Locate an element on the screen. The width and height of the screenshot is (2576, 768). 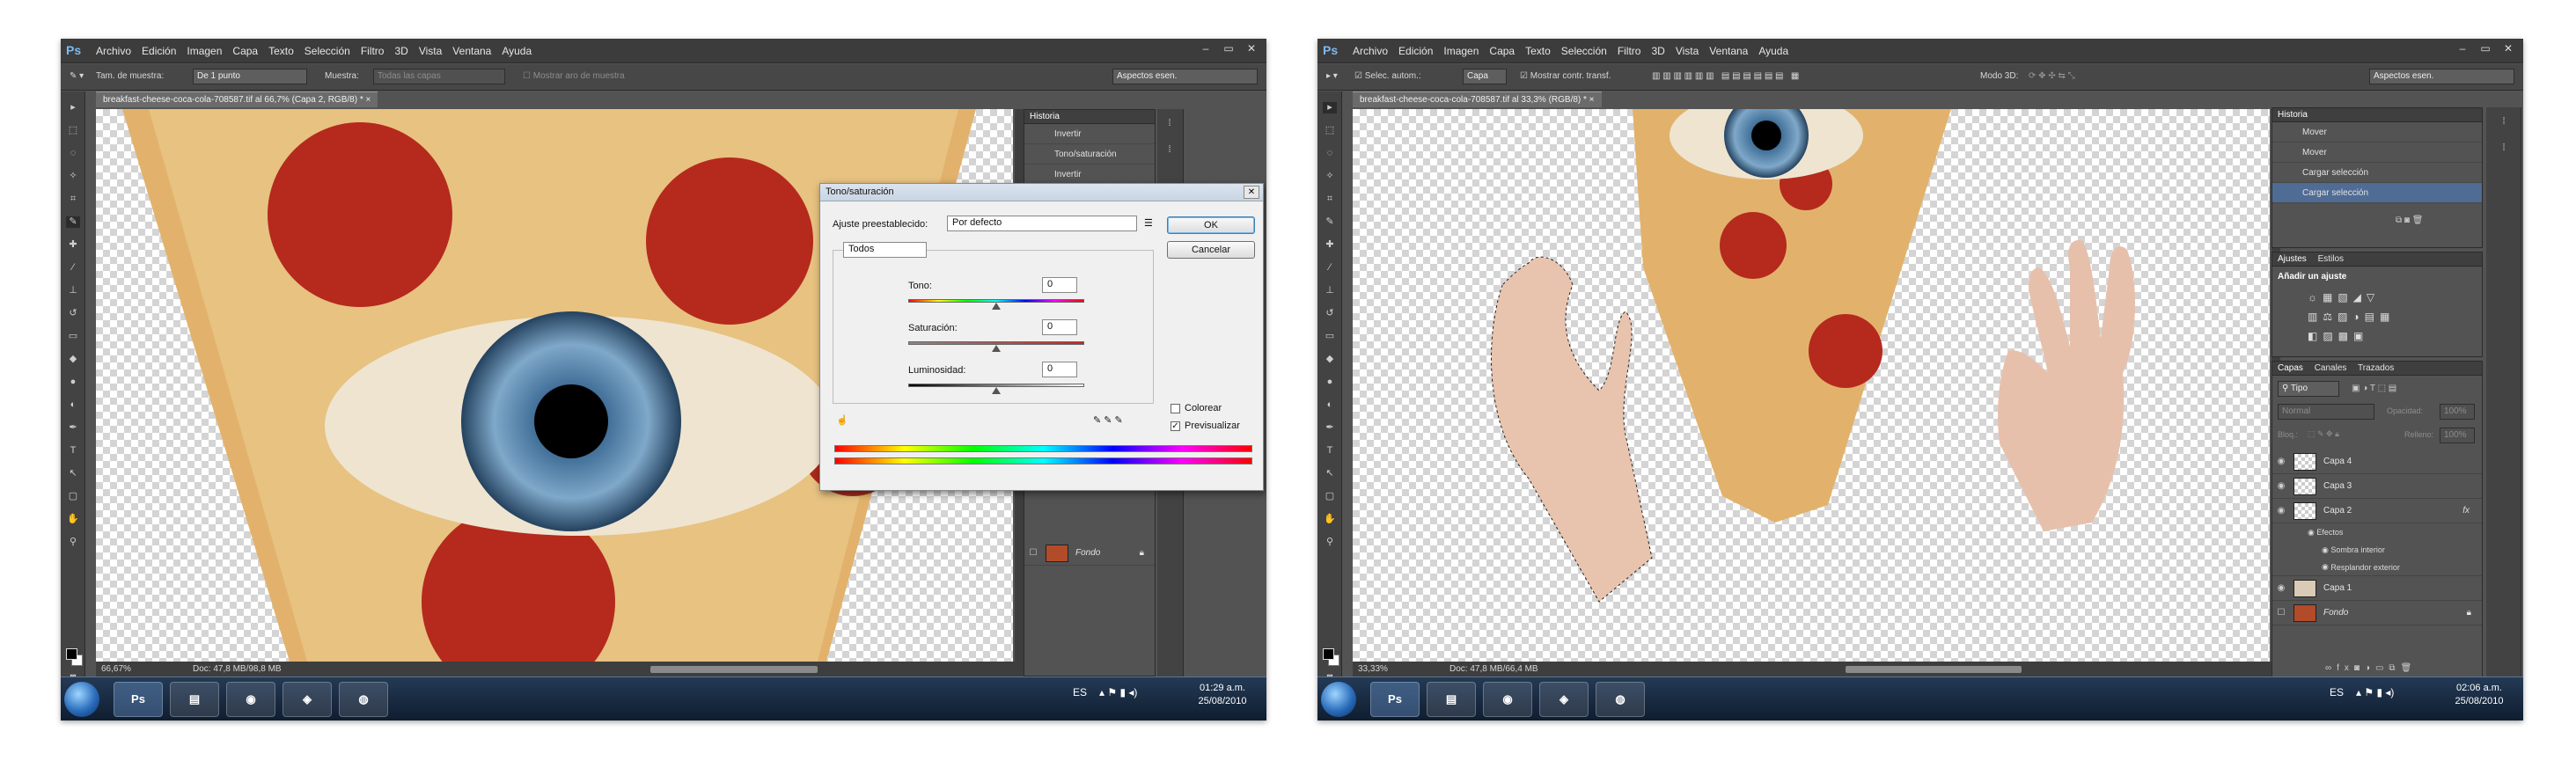
disc-task-icon: ◍ is located at coordinates (1620, 699).